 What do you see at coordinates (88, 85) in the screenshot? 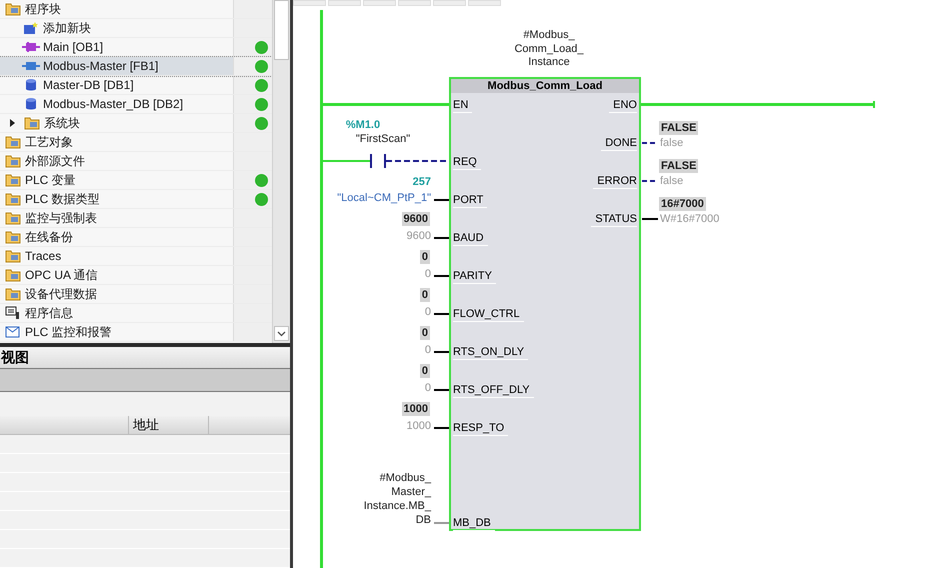
I see `tree-item-label: Master-DB [DB1]` at bounding box center [88, 85].